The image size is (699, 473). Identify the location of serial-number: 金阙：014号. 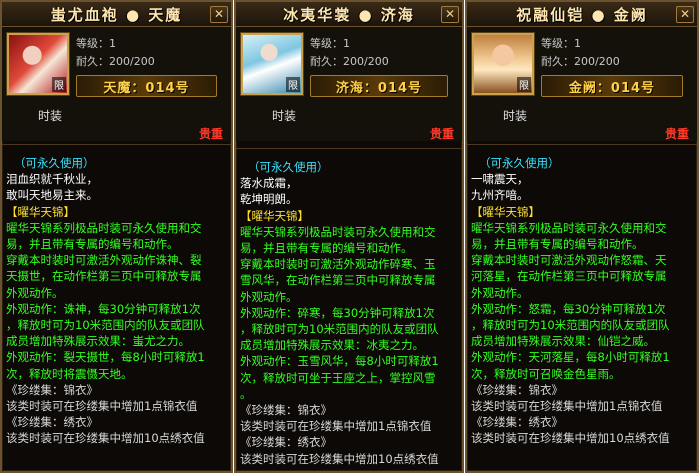
(612, 88).